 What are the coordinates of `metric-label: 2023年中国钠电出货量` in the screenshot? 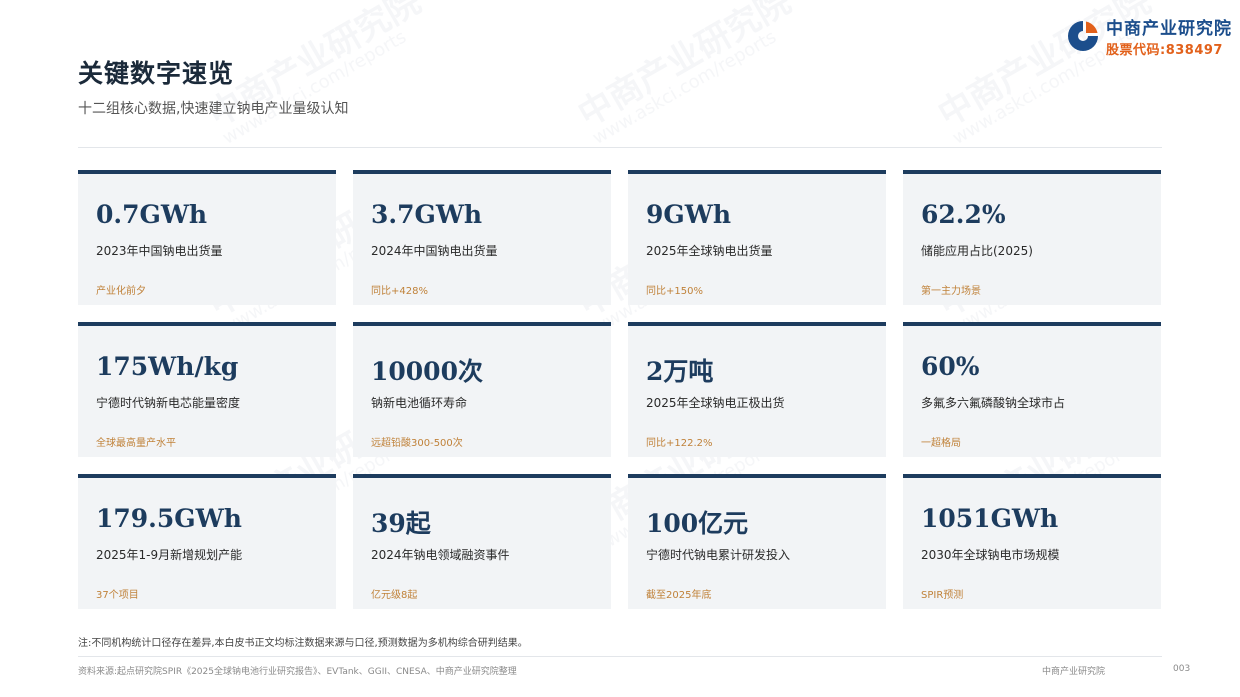 It's located at (159, 251).